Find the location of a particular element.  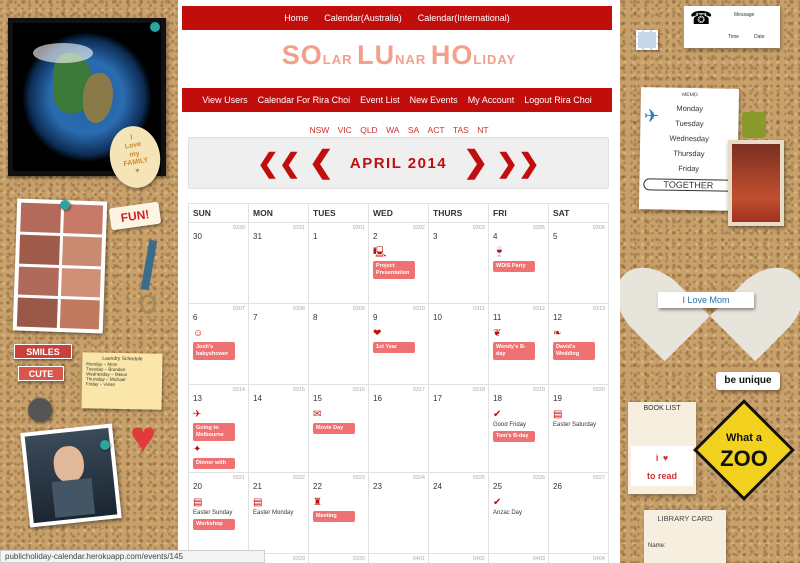

day-number: 10 is located at coordinates (437, 317).